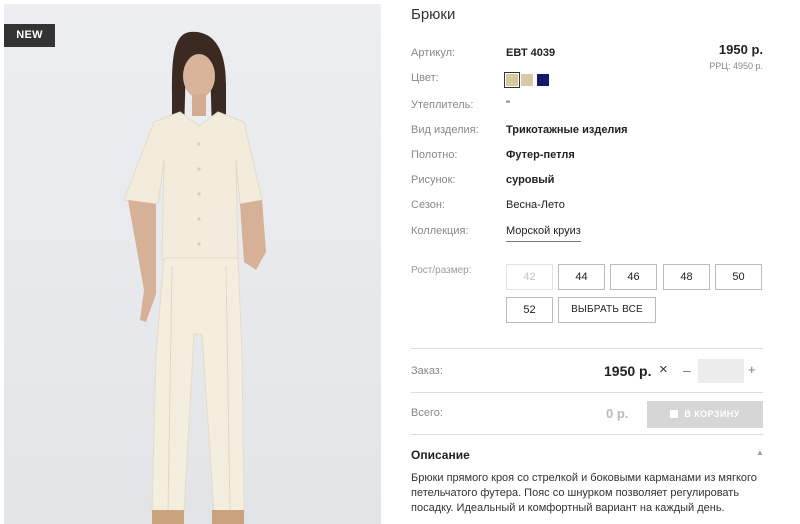  What do you see at coordinates (543, 232) in the screenshot?
I see `collection-link: Морской круиз` at bounding box center [543, 232].